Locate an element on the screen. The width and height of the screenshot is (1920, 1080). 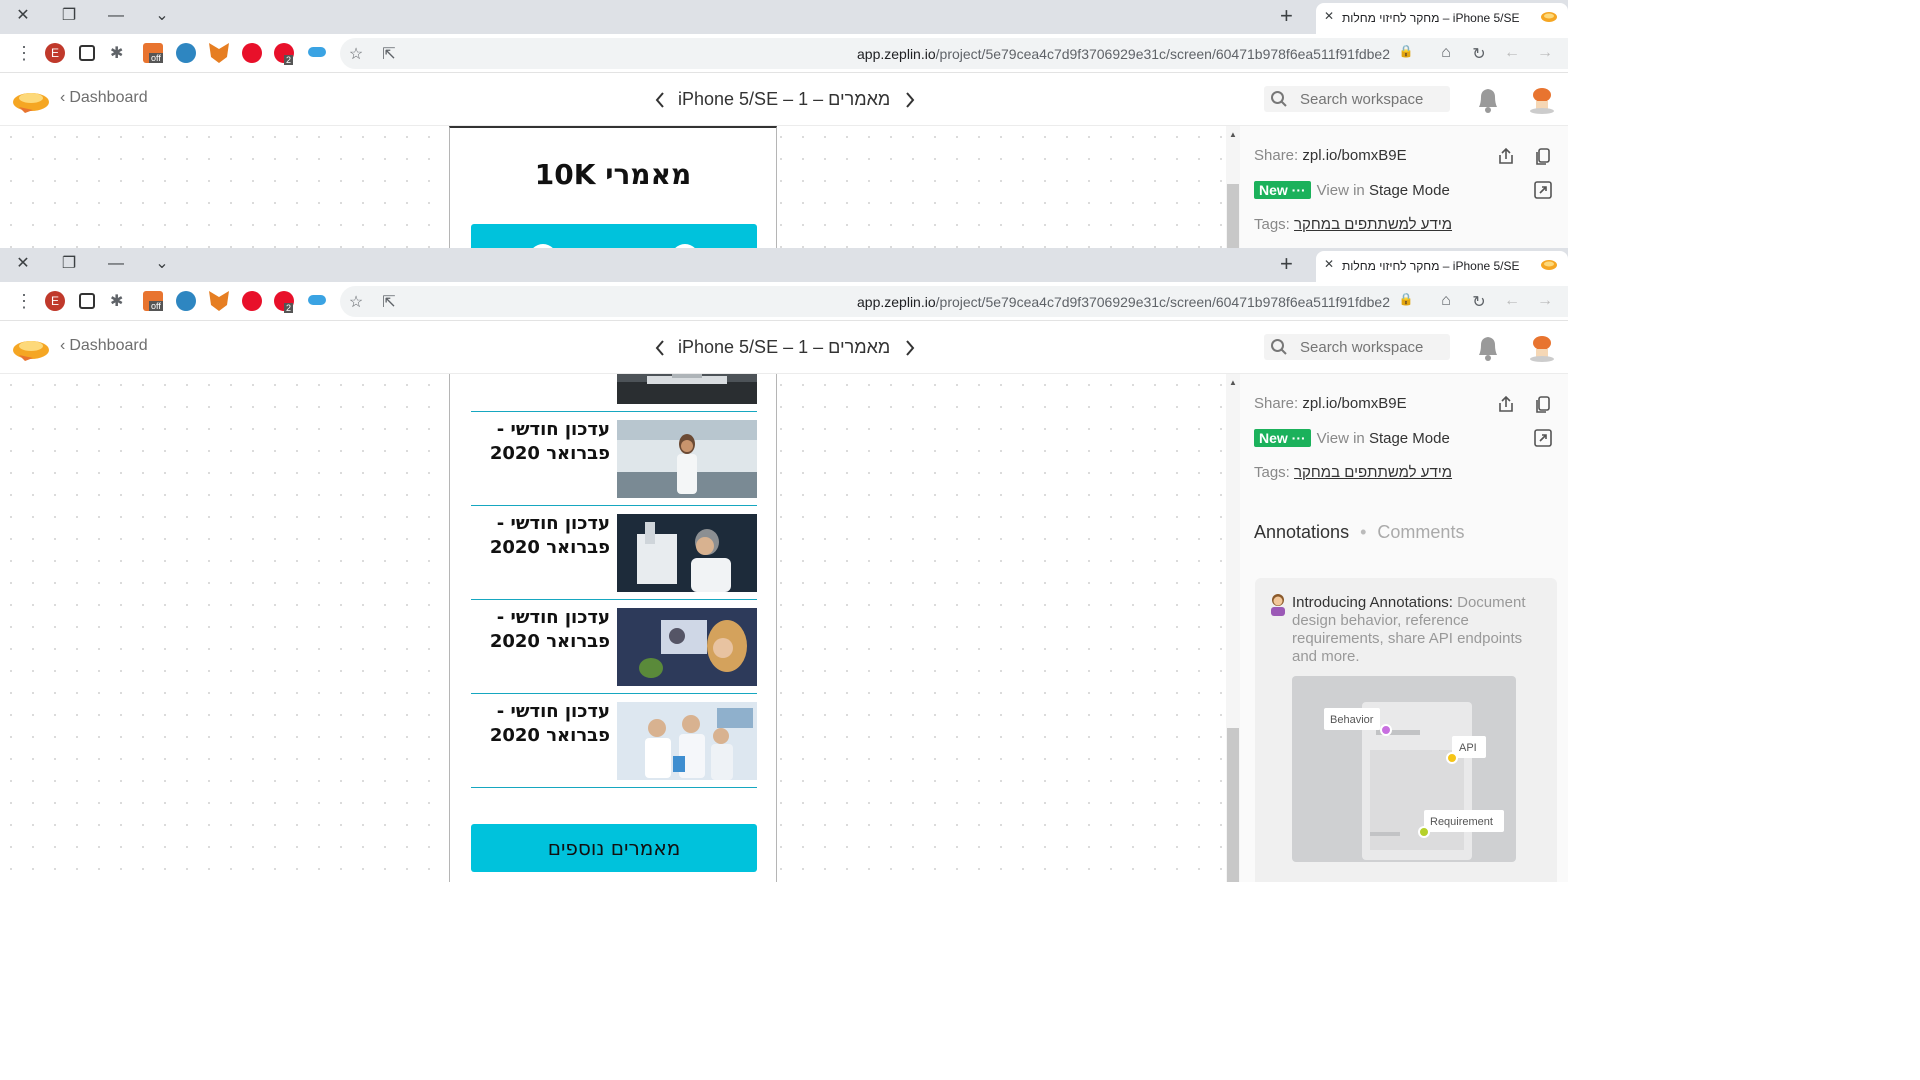
tab-title: מחקר לחיזוי מחלות – iPhone 5/SE is located at coordinates (1431, 266).